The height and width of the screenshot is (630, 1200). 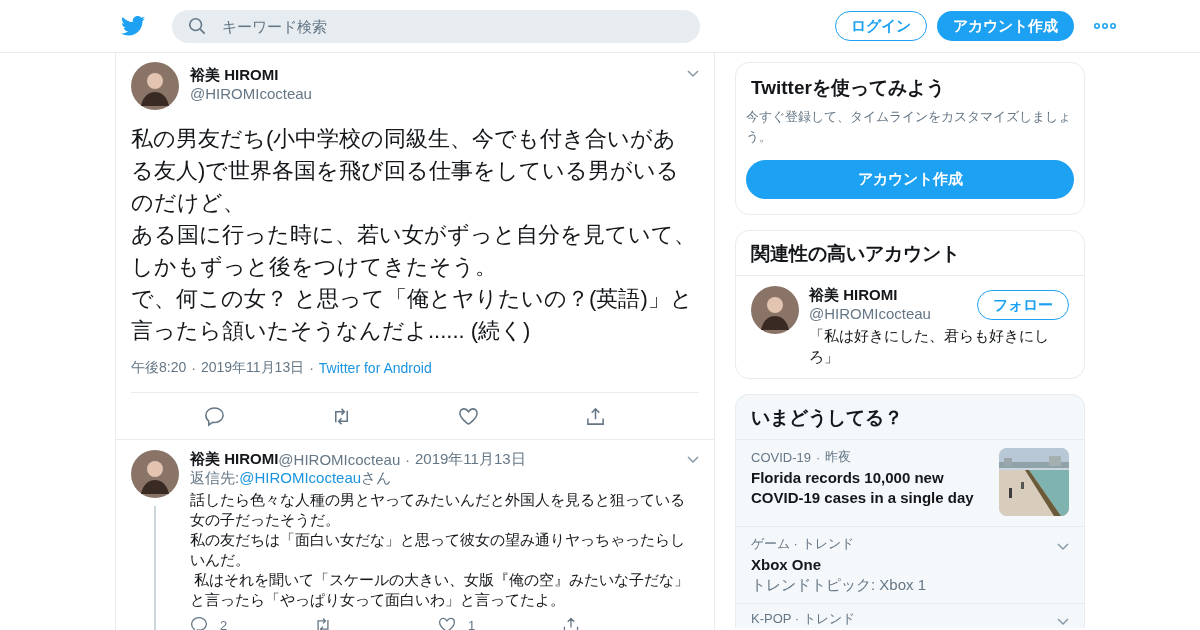 What do you see at coordinates (224, 623) in the screenshot?
I see `reply-count: 2` at bounding box center [224, 623].